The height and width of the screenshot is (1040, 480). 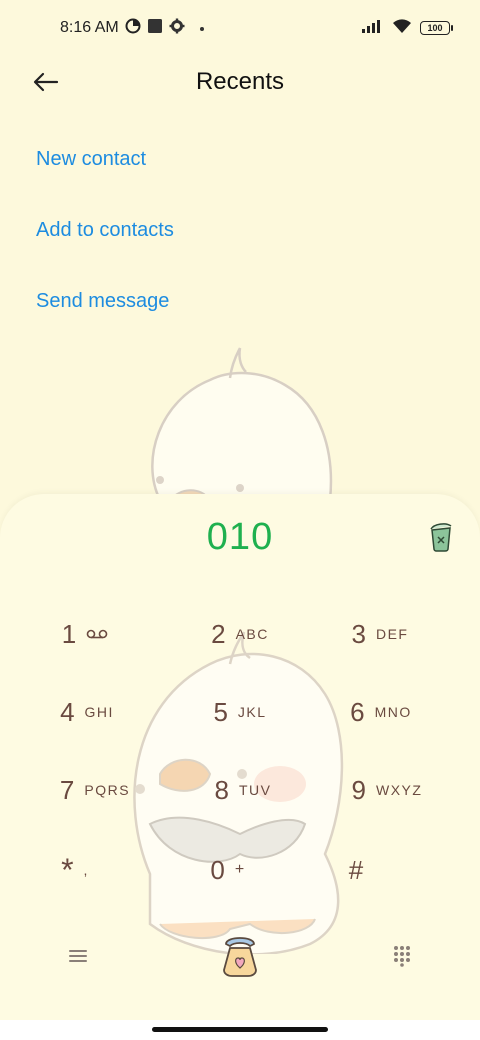 I want to click on back-arrow-icon, so click(x=46, y=82).